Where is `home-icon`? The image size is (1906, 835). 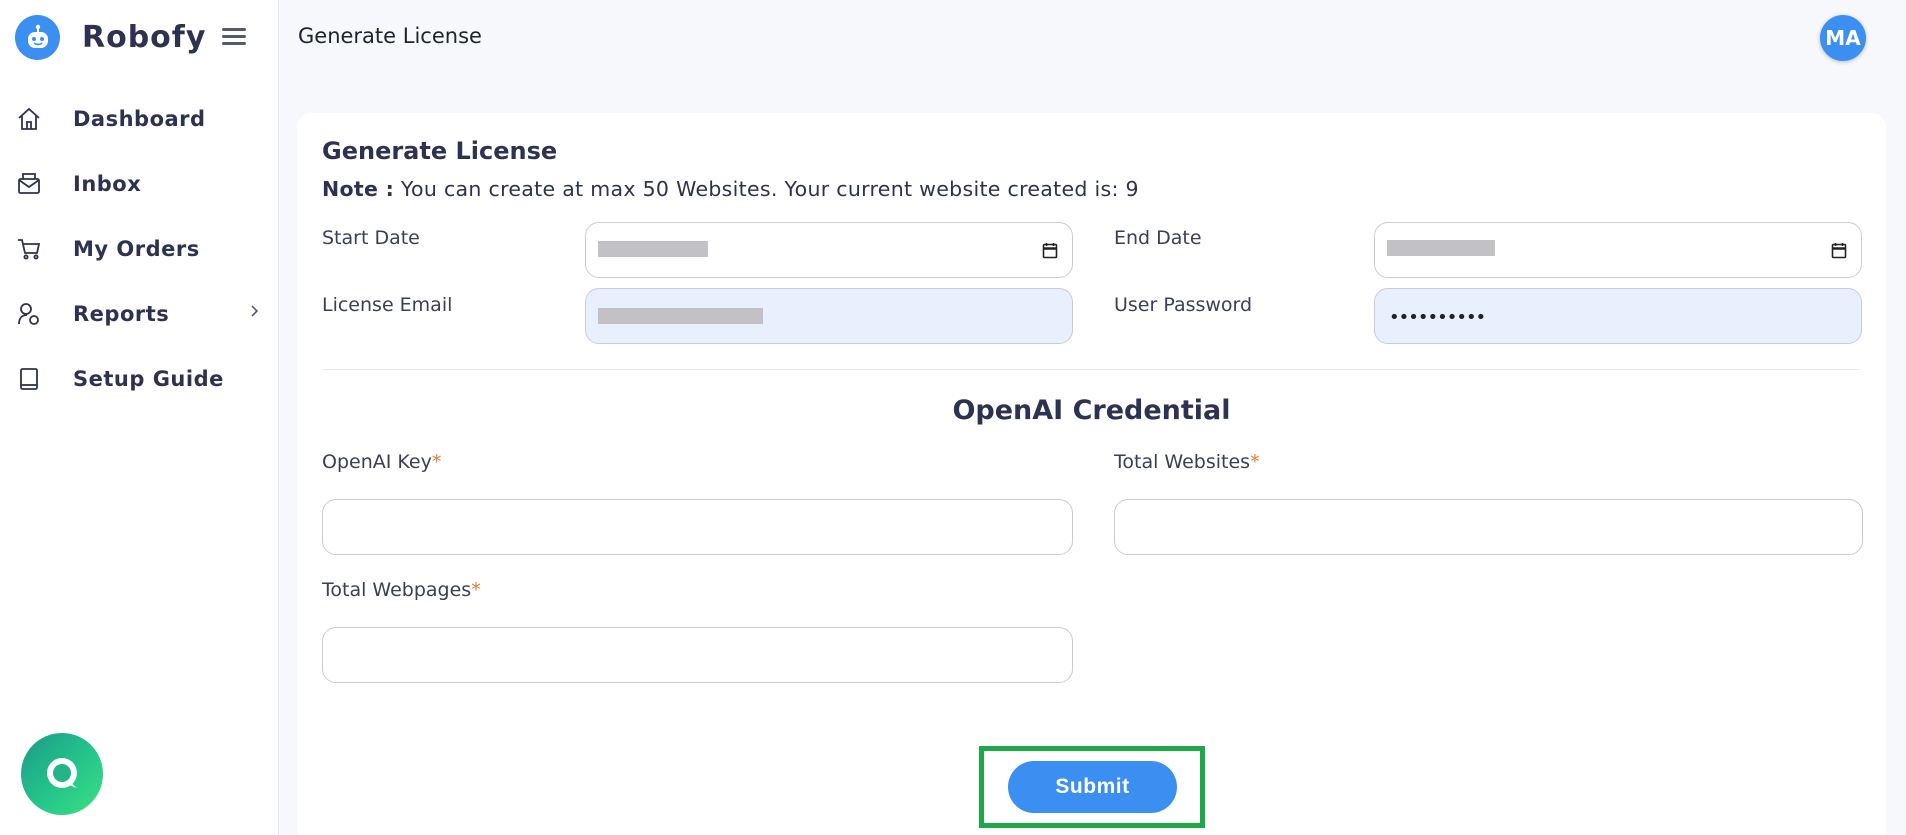
home-icon is located at coordinates (29, 119).